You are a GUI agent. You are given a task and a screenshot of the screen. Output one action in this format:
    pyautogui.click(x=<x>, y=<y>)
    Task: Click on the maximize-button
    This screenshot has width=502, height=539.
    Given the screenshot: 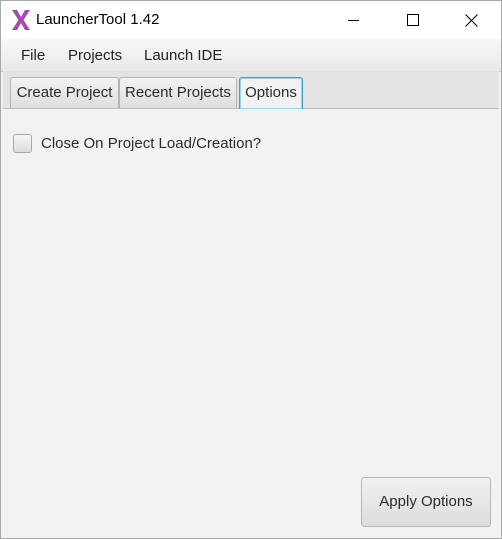 What is the action you would take?
    pyautogui.click(x=413, y=20)
    